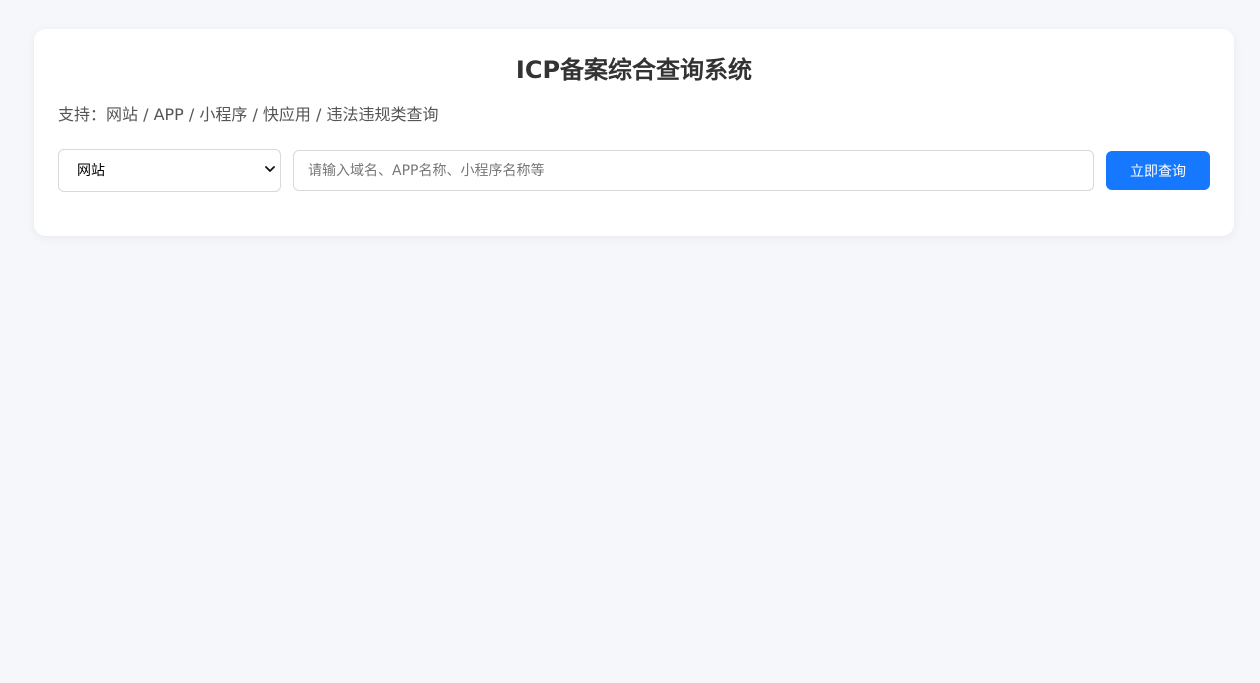  What do you see at coordinates (248, 114) in the screenshot?
I see `support-text: 支持：网站 / APP / 小程序 / 快应用 / 违法违规类查询` at bounding box center [248, 114].